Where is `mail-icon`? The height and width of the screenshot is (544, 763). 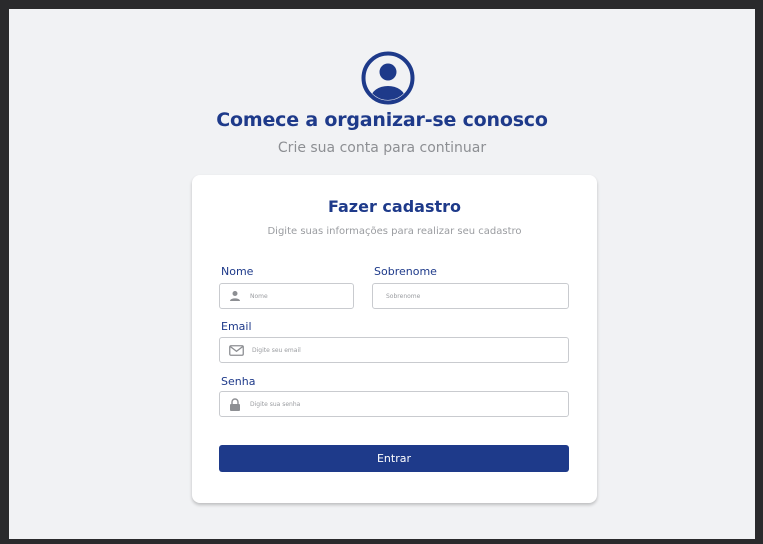
mail-icon is located at coordinates (236, 350).